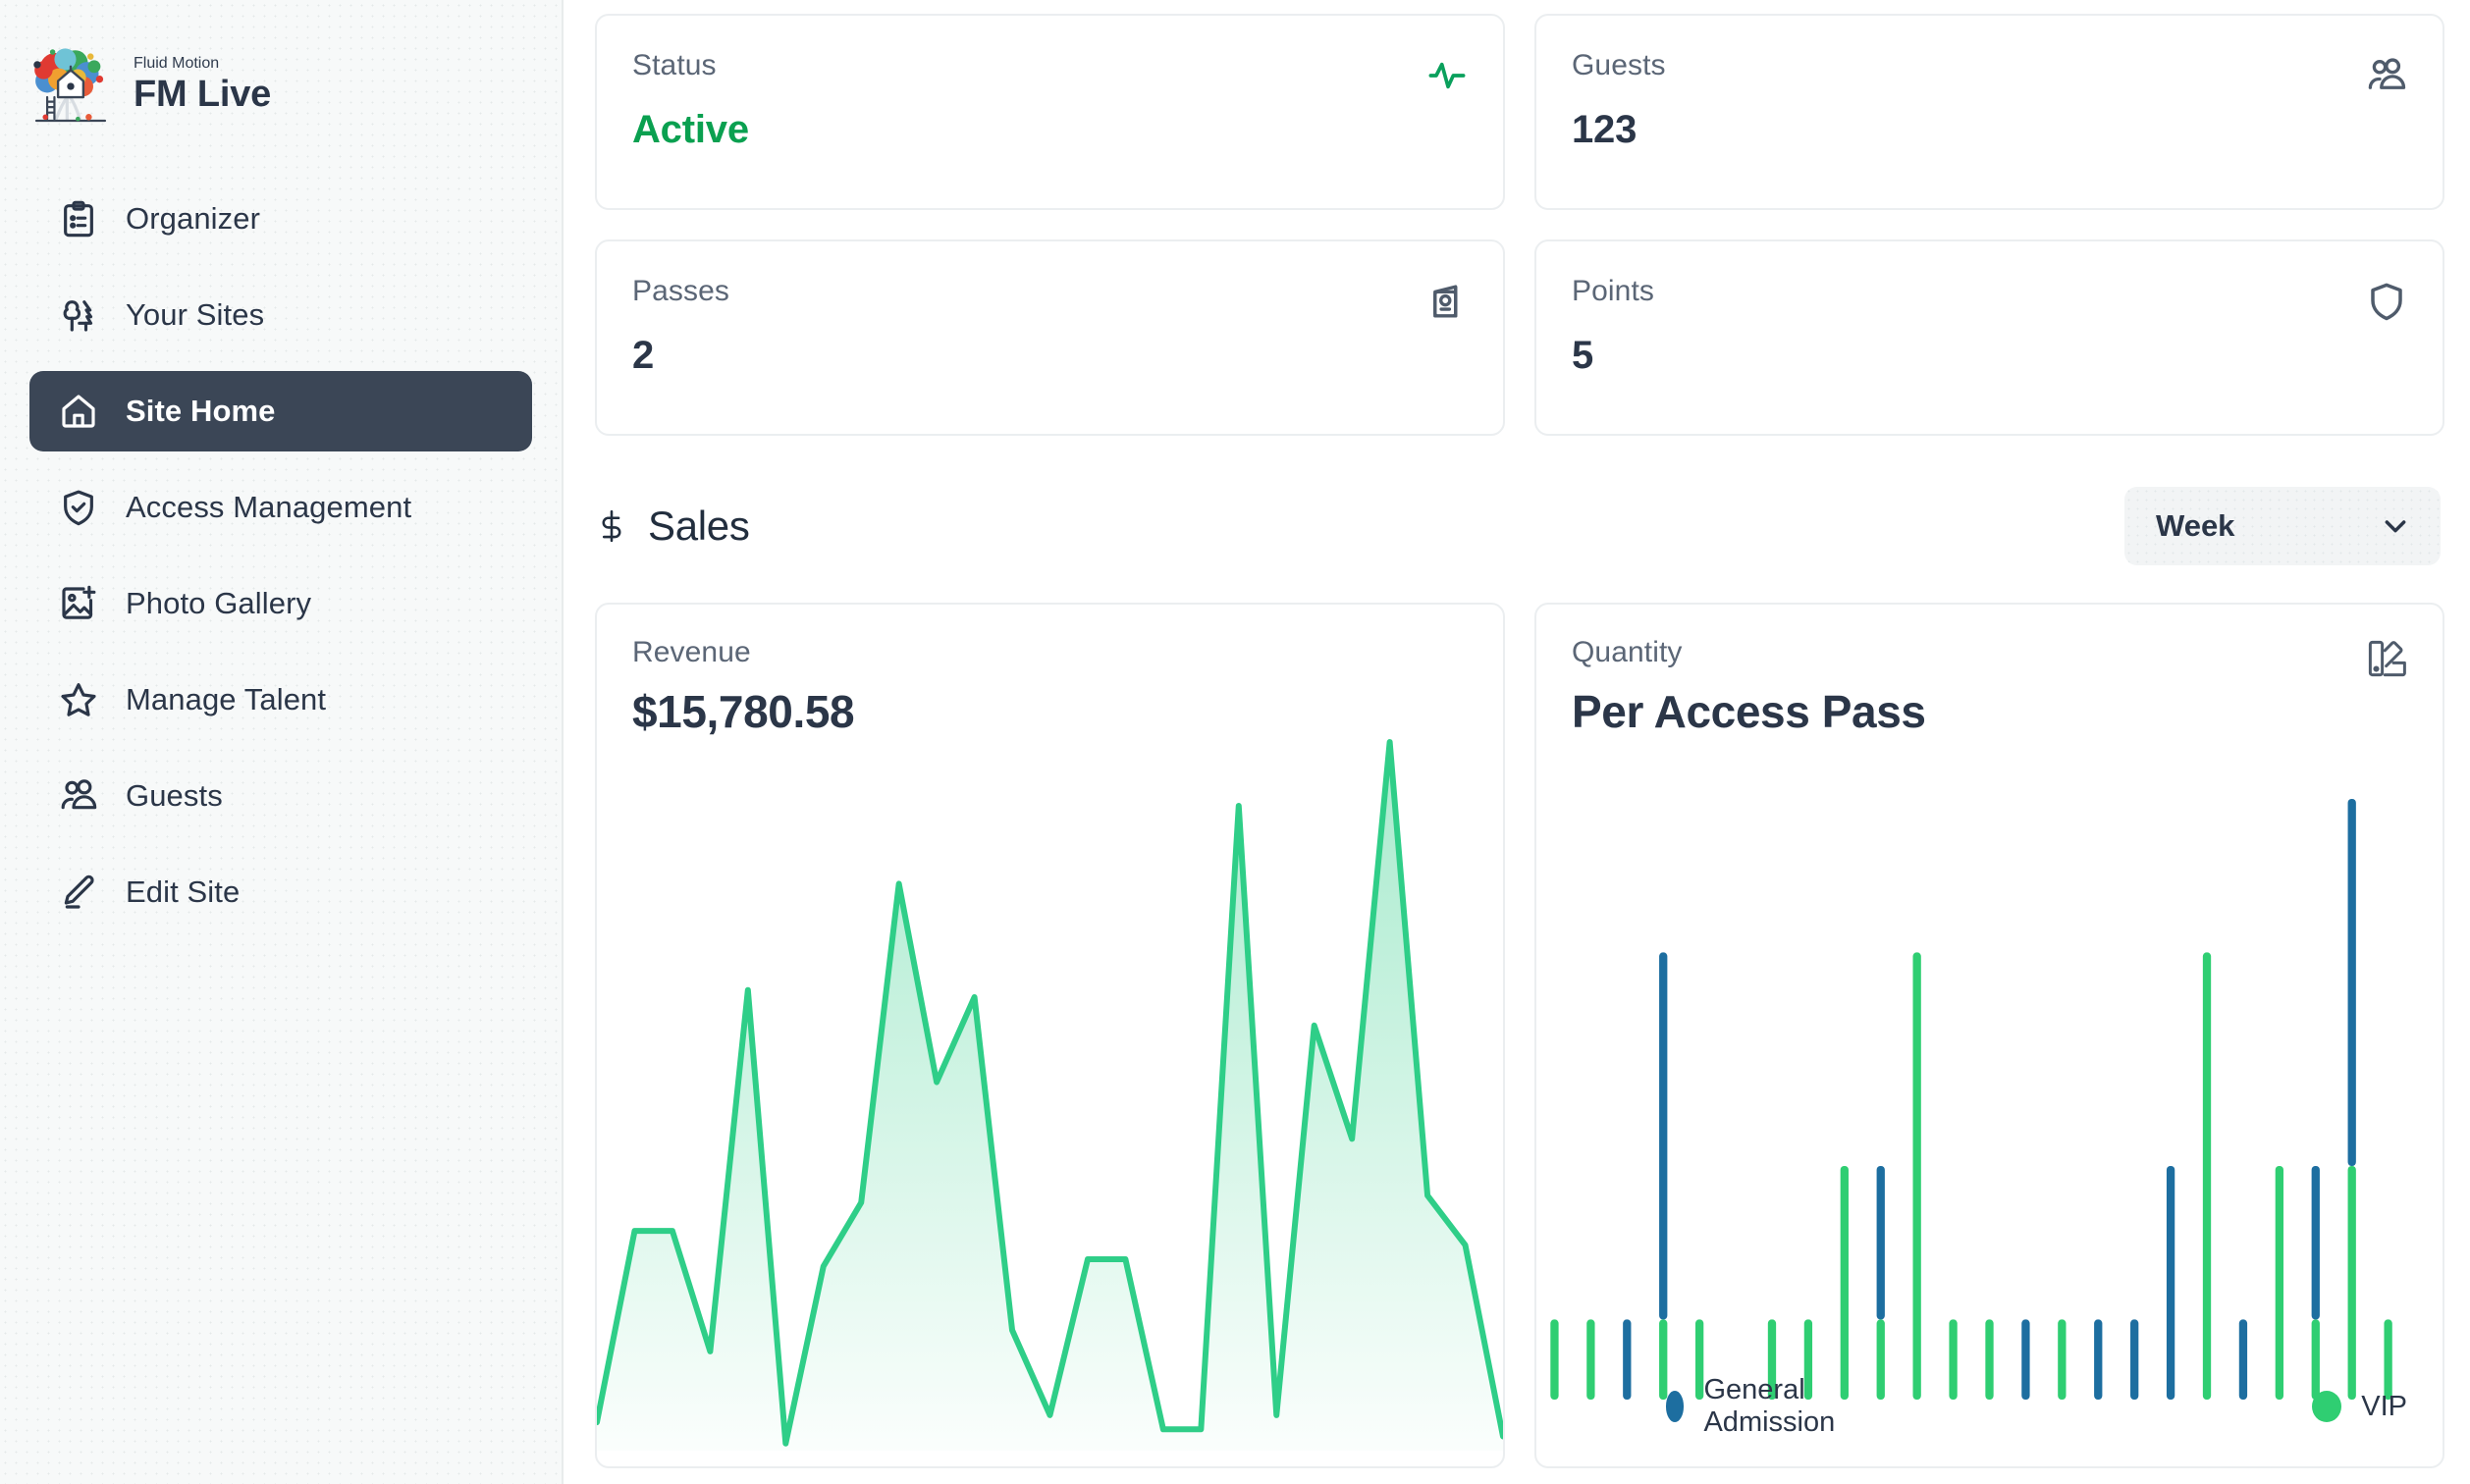  I want to click on sidebar-item-manage-talent: Manage Talent, so click(281, 700).